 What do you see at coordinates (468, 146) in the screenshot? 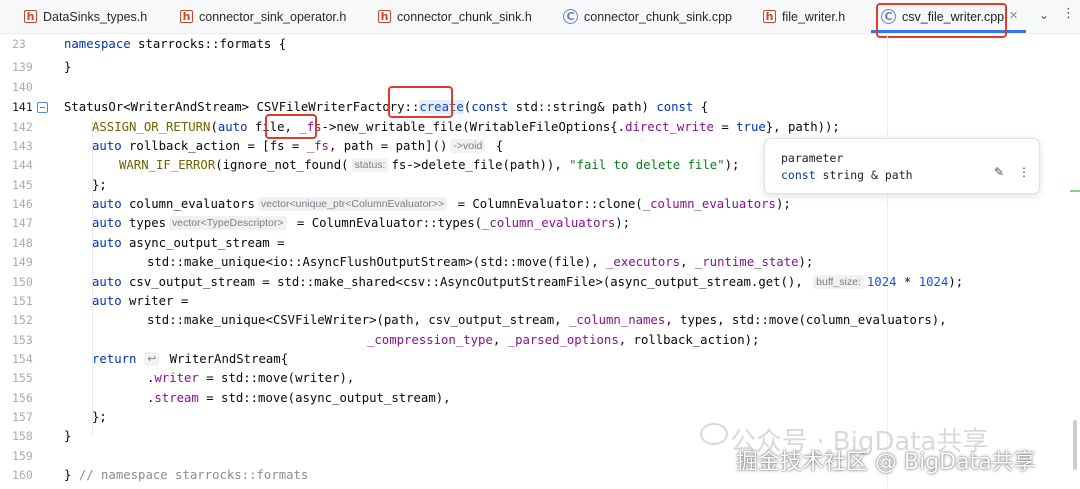
I see `inlay-hint: ->void` at bounding box center [468, 146].